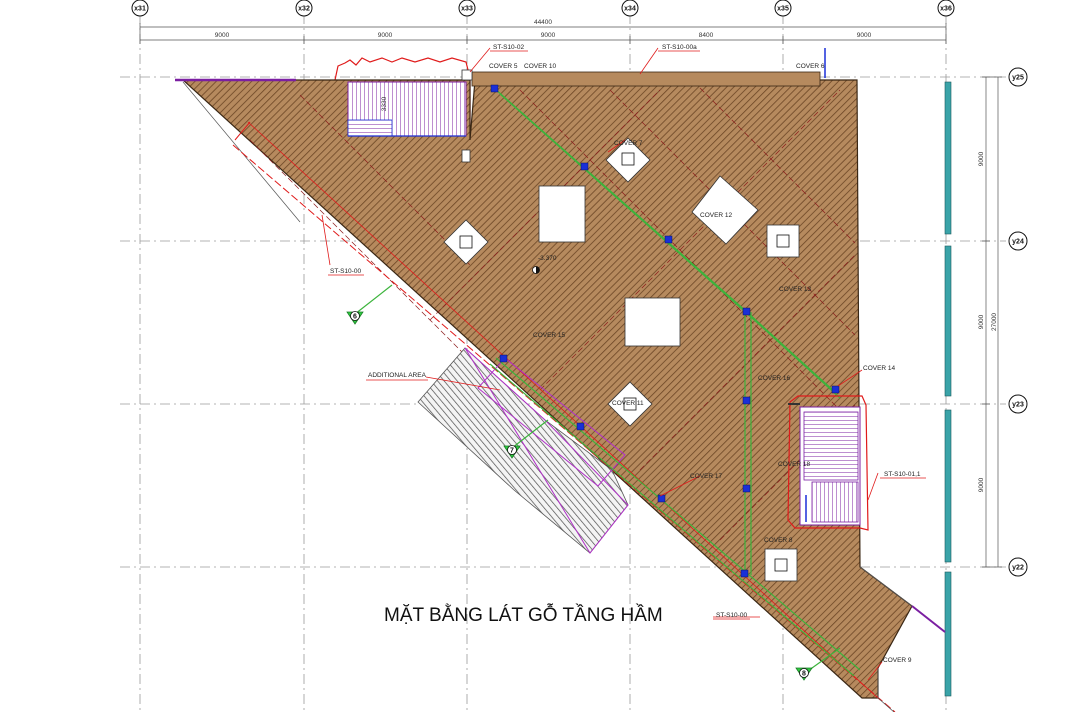 The height and width of the screenshot is (712, 1069). I want to click on svg-text: 8, so click(804, 674).